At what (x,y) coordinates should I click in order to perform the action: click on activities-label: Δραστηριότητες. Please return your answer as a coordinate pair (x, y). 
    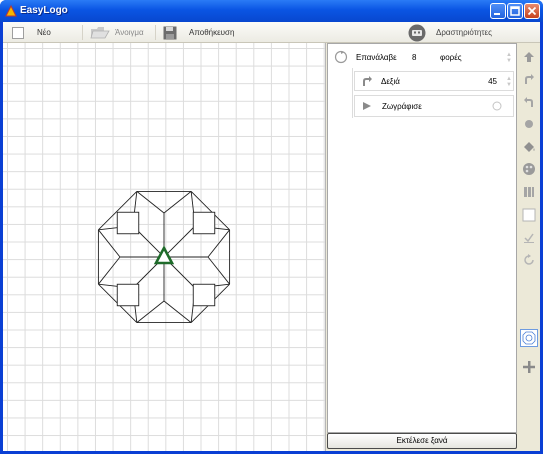
    Looking at the image, I should click on (464, 32).